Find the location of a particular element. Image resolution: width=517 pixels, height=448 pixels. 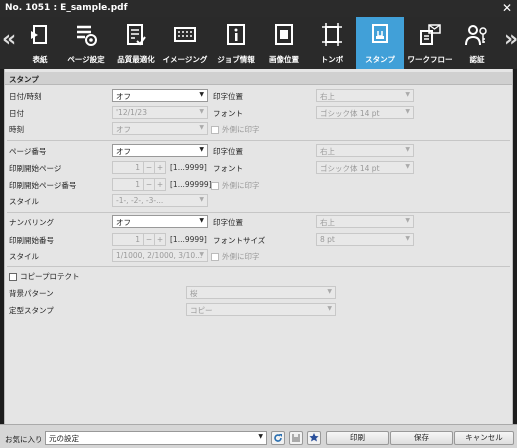

datetime-label: 日付/時刻 is located at coordinates (25, 96).